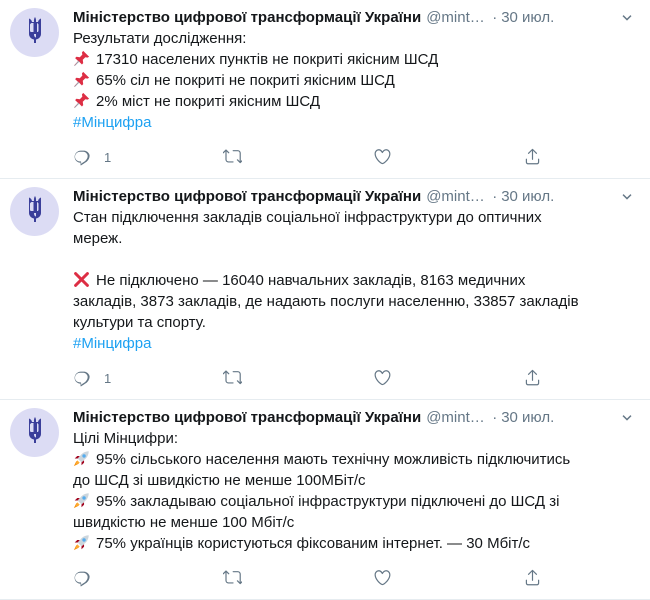  What do you see at coordinates (160, 38) in the screenshot?
I see `line-text: Результати дослідження:` at bounding box center [160, 38].